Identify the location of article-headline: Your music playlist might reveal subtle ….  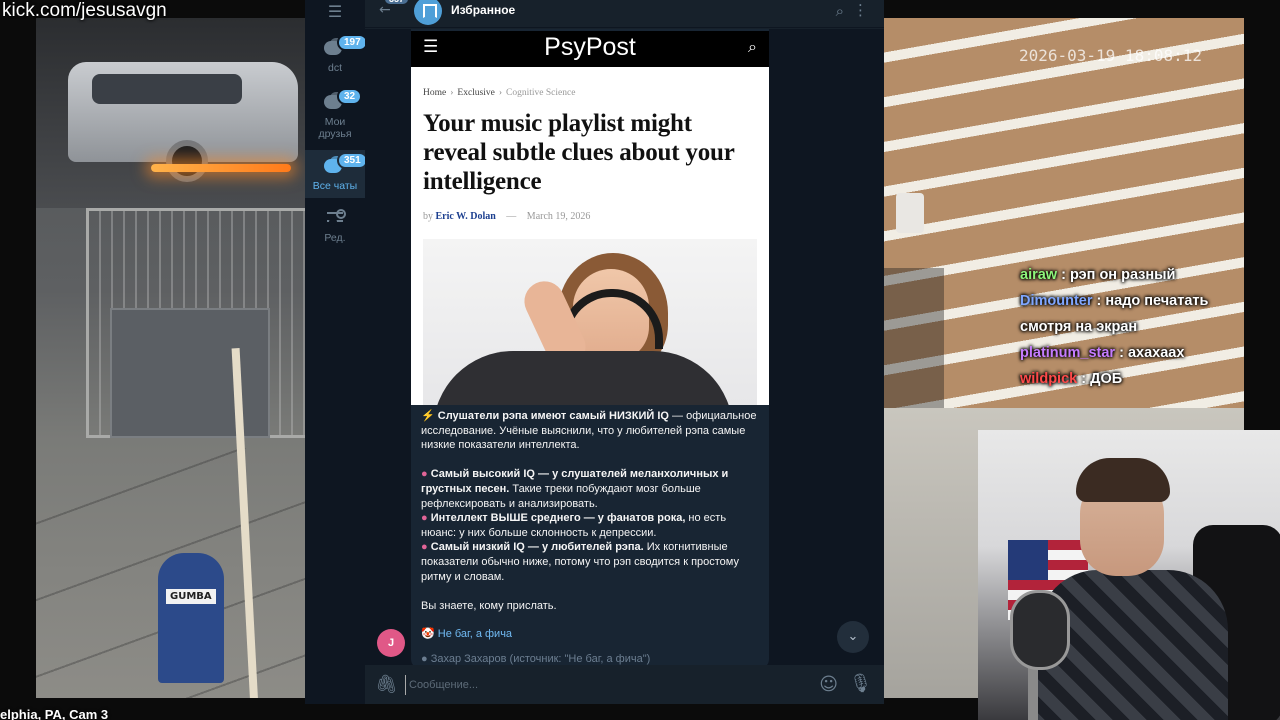
(579, 152).